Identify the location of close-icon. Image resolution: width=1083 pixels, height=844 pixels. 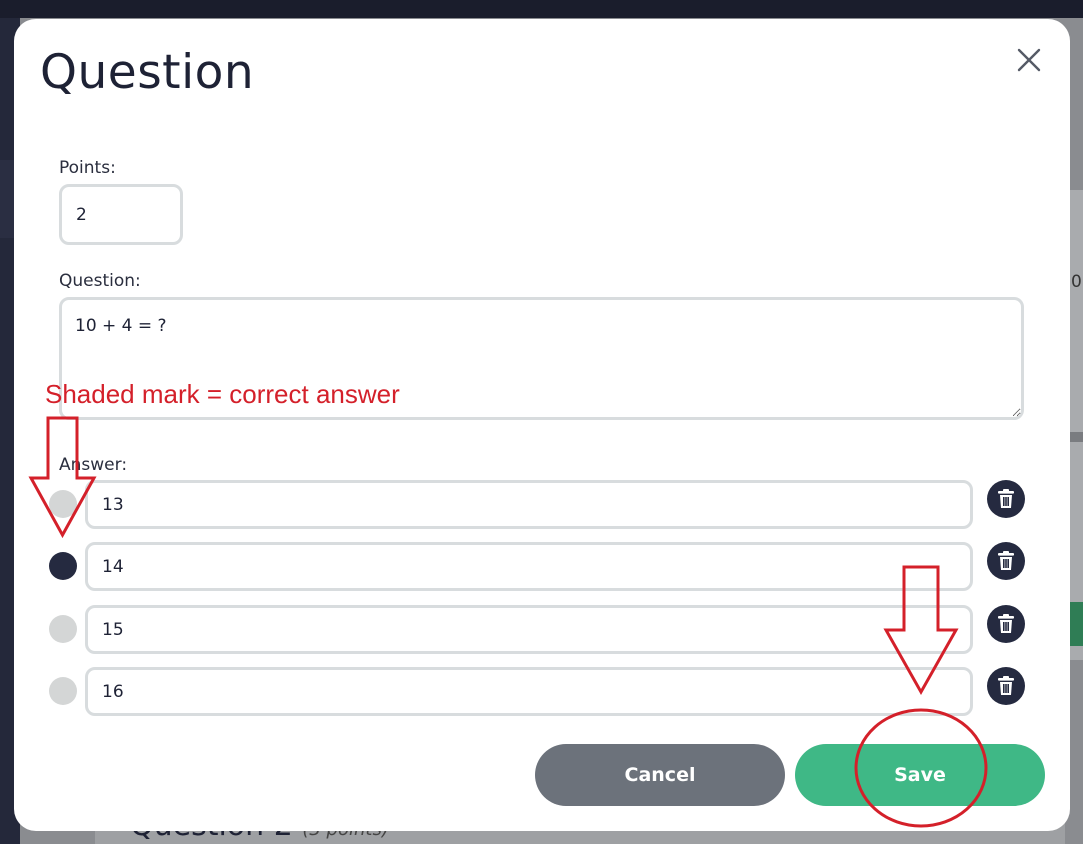
(1029, 60).